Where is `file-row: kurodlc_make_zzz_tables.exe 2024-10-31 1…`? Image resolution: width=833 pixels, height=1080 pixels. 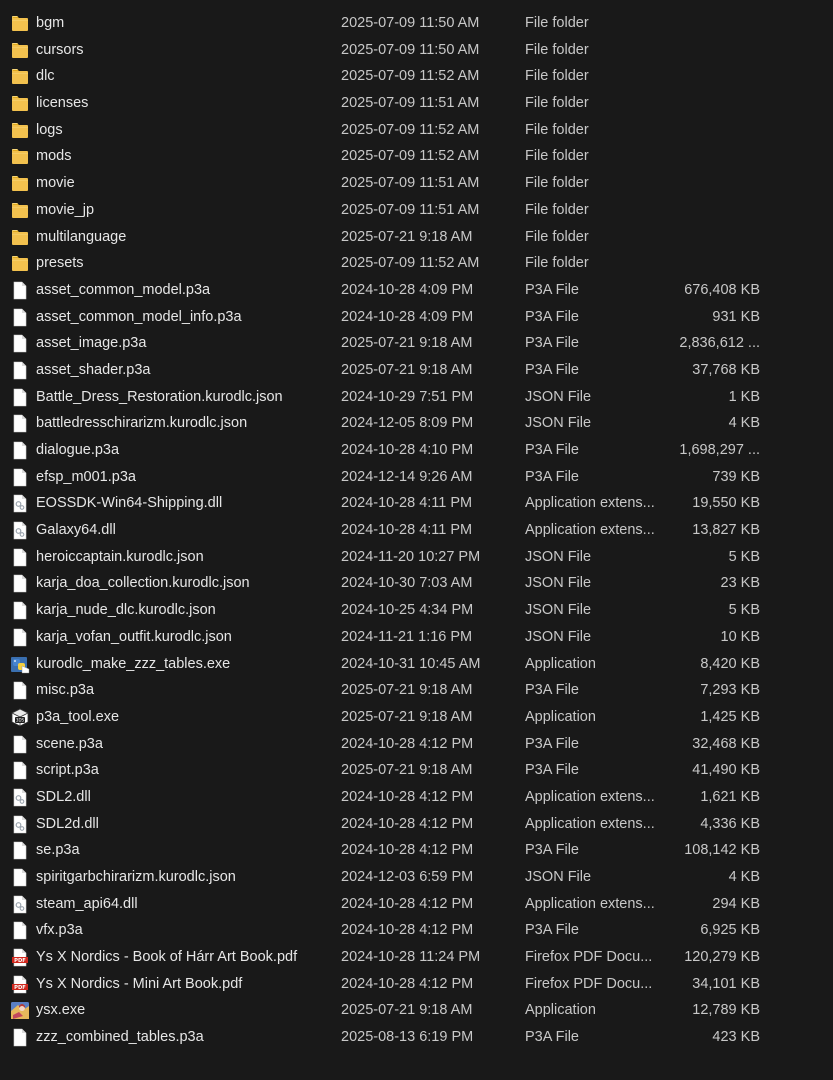 file-row: kurodlc_make_zzz_tables.exe 2024-10-31 1… is located at coordinates (416, 664).